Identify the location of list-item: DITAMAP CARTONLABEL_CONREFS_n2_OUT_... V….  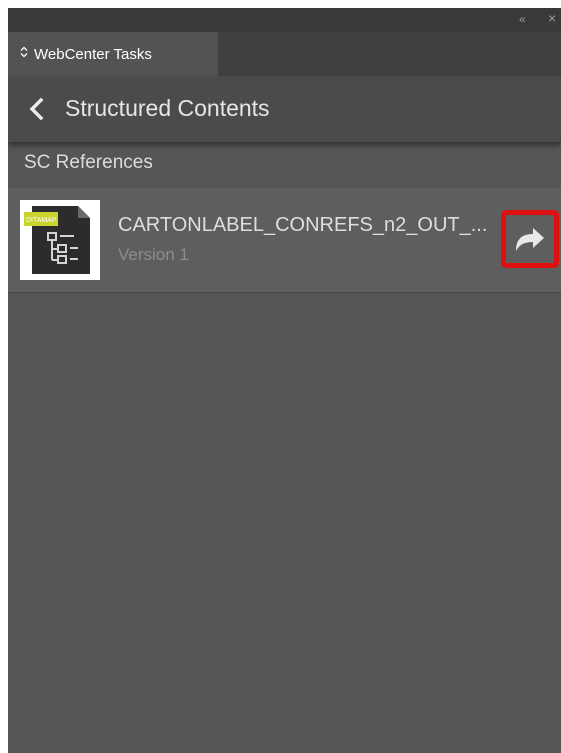
(284, 240).